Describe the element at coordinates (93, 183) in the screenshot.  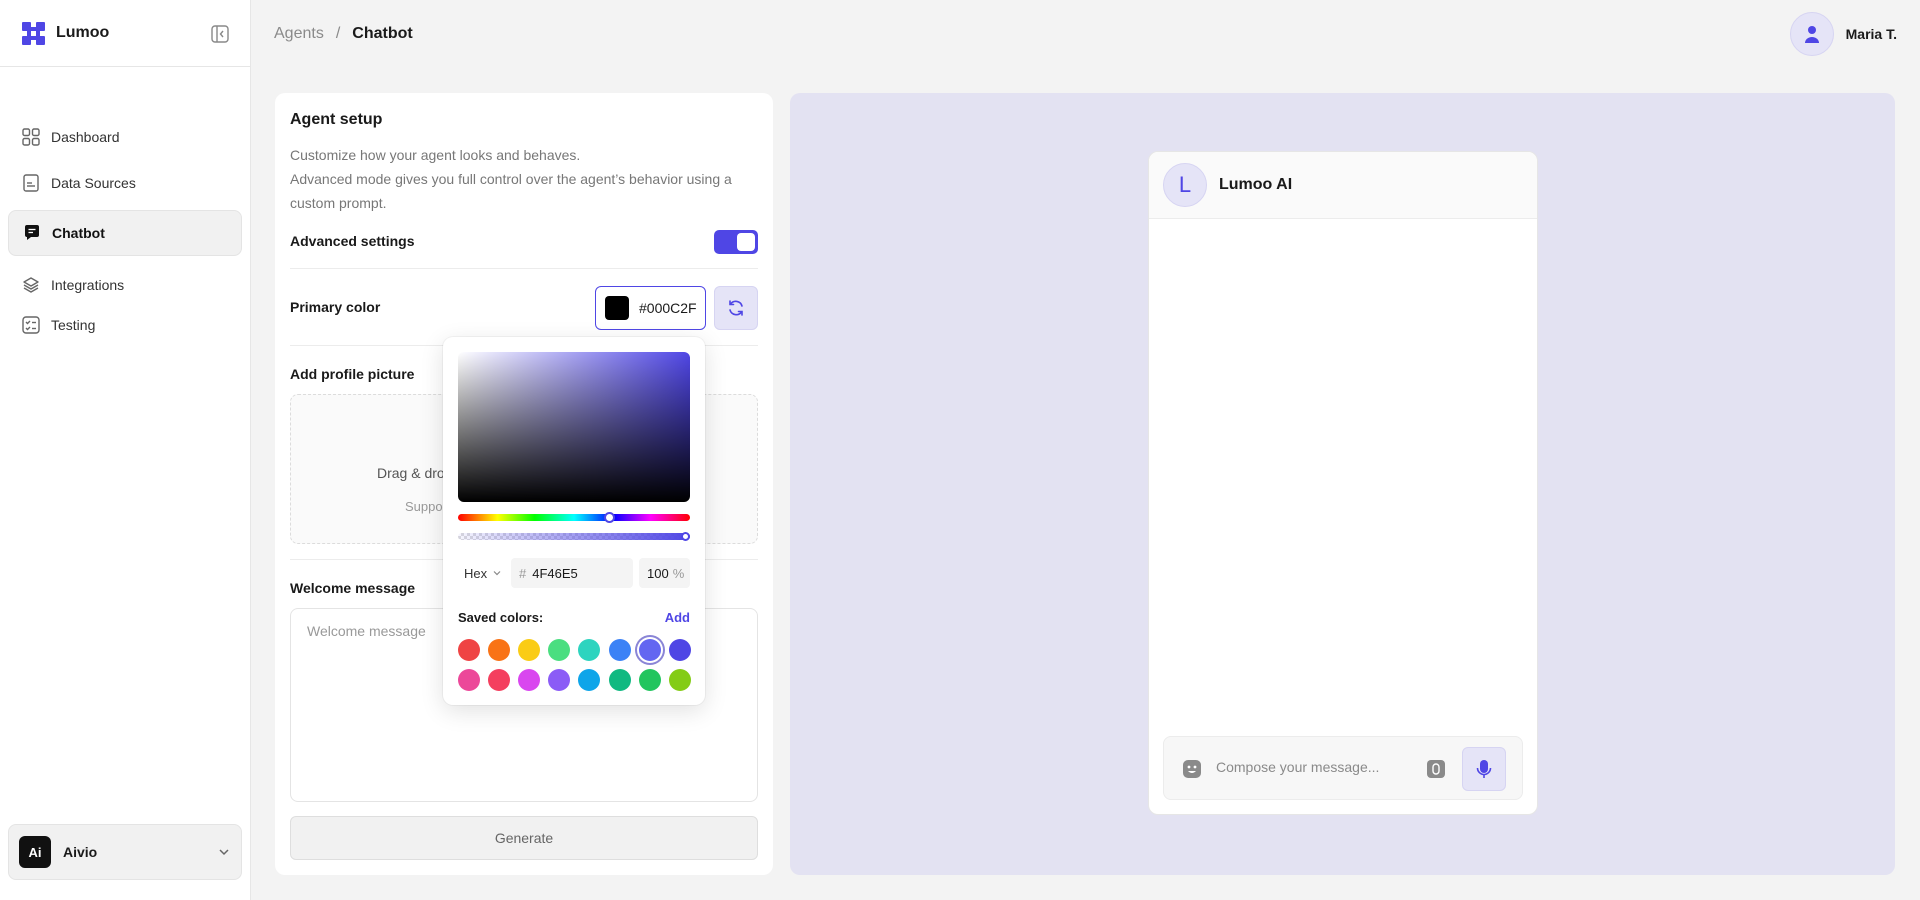
I see `sidebar-item-label: Data Sources` at that location.